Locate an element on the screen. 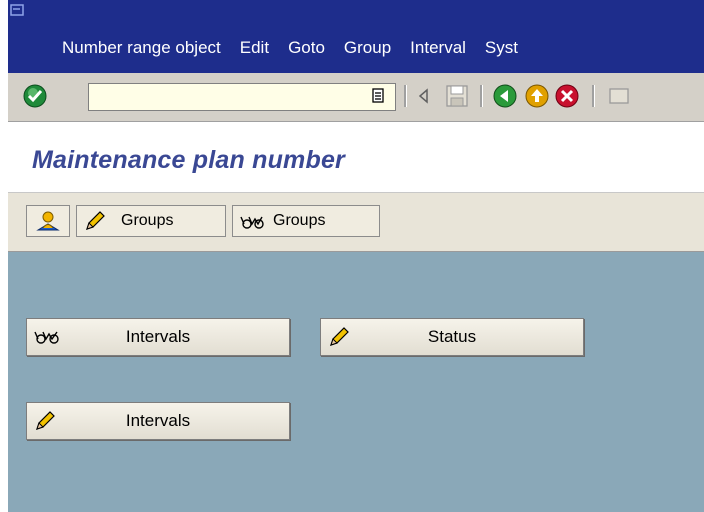  application-toolbar: Groups Groups is located at coordinates (356, 222).